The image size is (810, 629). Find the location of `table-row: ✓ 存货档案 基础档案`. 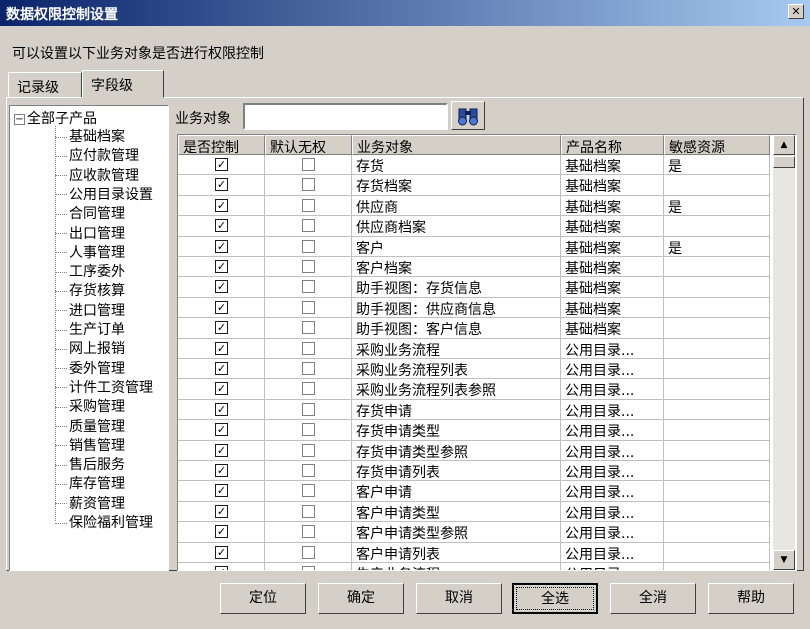

table-row: ✓ 存货档案 基础档案 is located at coordinates (474, 185).